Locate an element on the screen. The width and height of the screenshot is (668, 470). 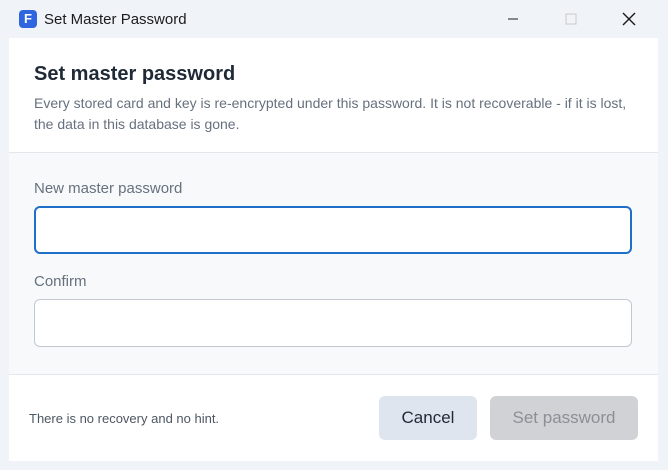
set-password-button: Set password is located at coordinates (564, 418).